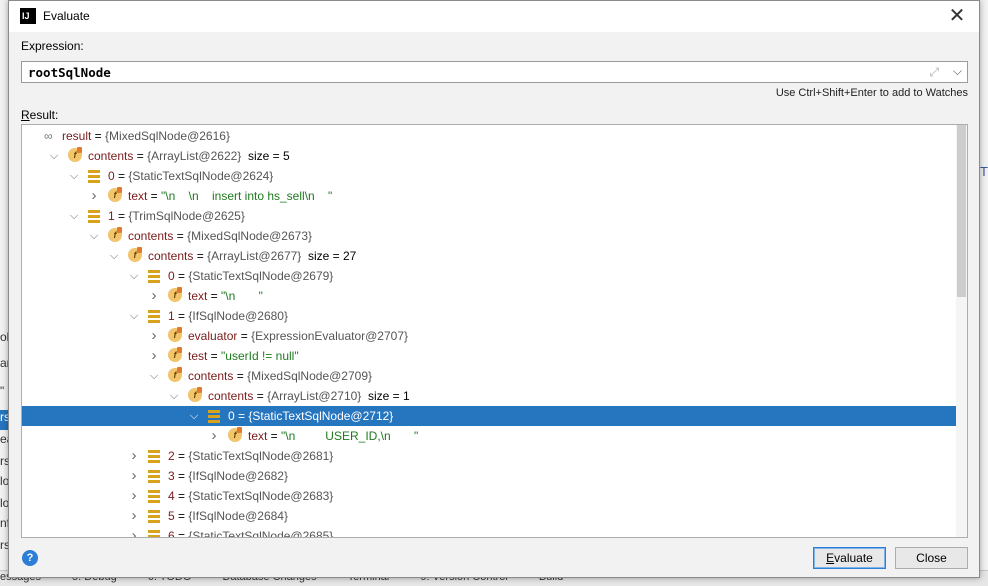 The width and height of the screenshot is (988, 586). I want to click on tree-row: ⌵ f contents = {ArrayList@2710} size = 1, so click(489, 396).